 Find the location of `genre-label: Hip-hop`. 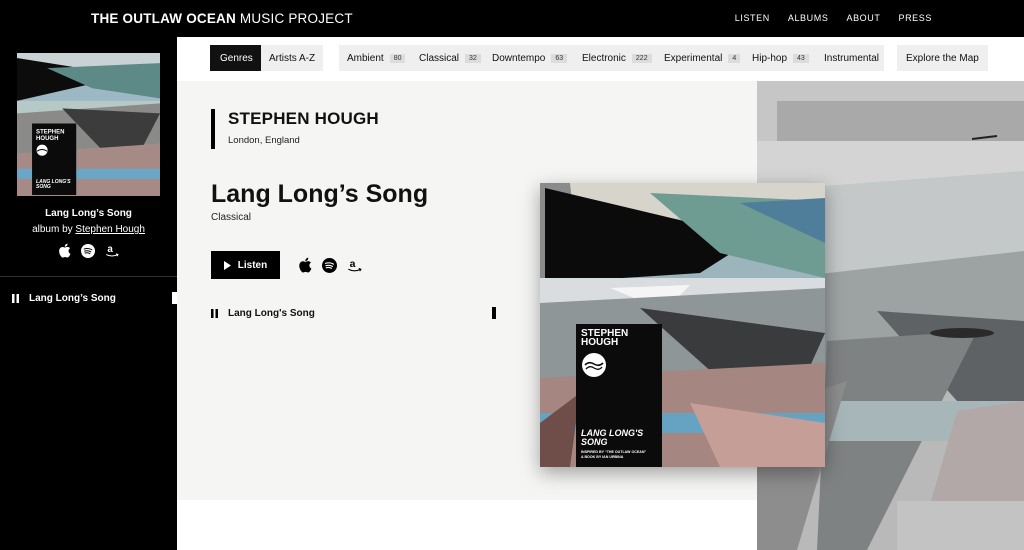

genre-label: Hip-hop is located at coordinates (770, 58).